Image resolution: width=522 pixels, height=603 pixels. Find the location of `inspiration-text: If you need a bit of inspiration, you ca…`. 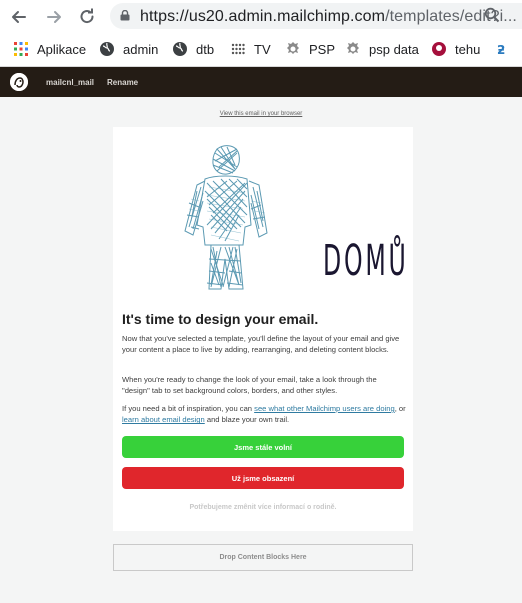

inspiration-text: If you need a bit of inspiration, you ca… is located at coordinates (188, 408).